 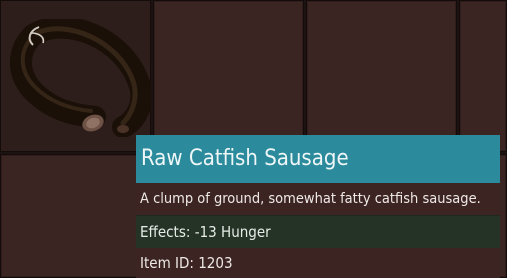 I want to click on effects-label: Effects:, so click(x=165, y=232).